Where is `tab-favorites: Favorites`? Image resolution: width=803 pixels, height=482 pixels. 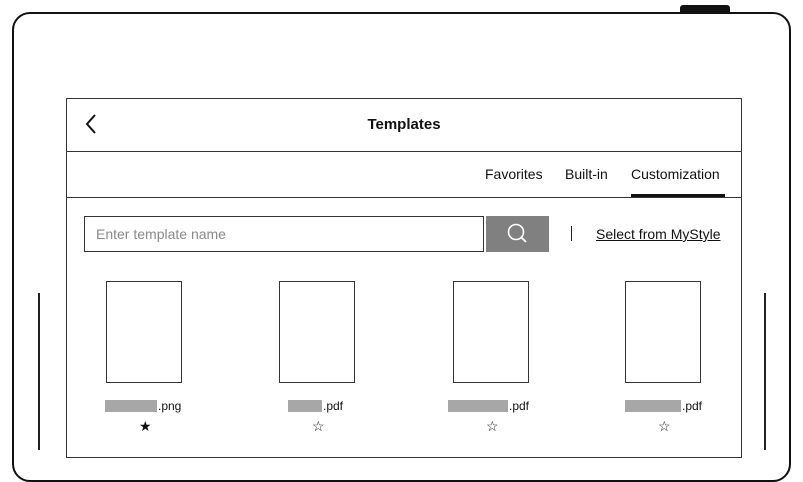
tab-favorites: Favorites is located at coordinates (514, 174).